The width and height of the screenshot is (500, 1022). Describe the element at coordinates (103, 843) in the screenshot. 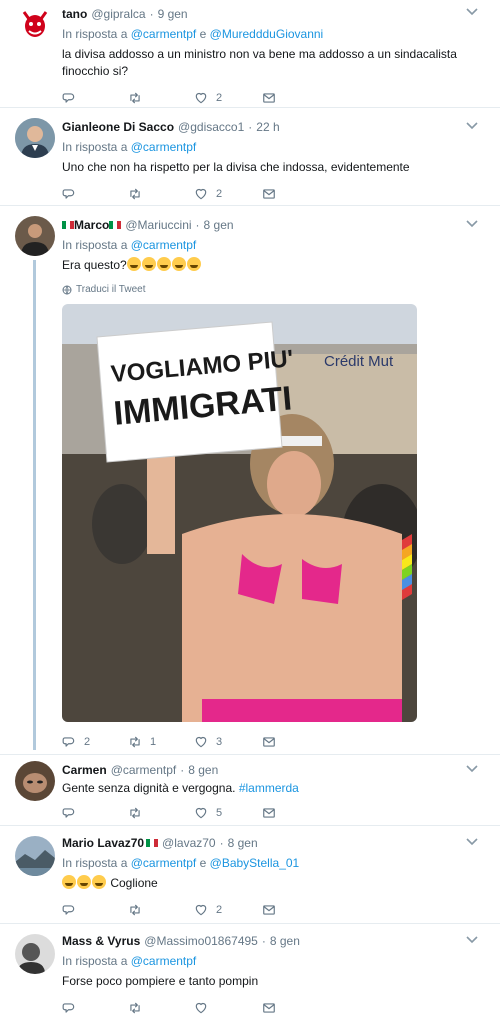

I see `author-name: Mario Lavaz70` at that location.